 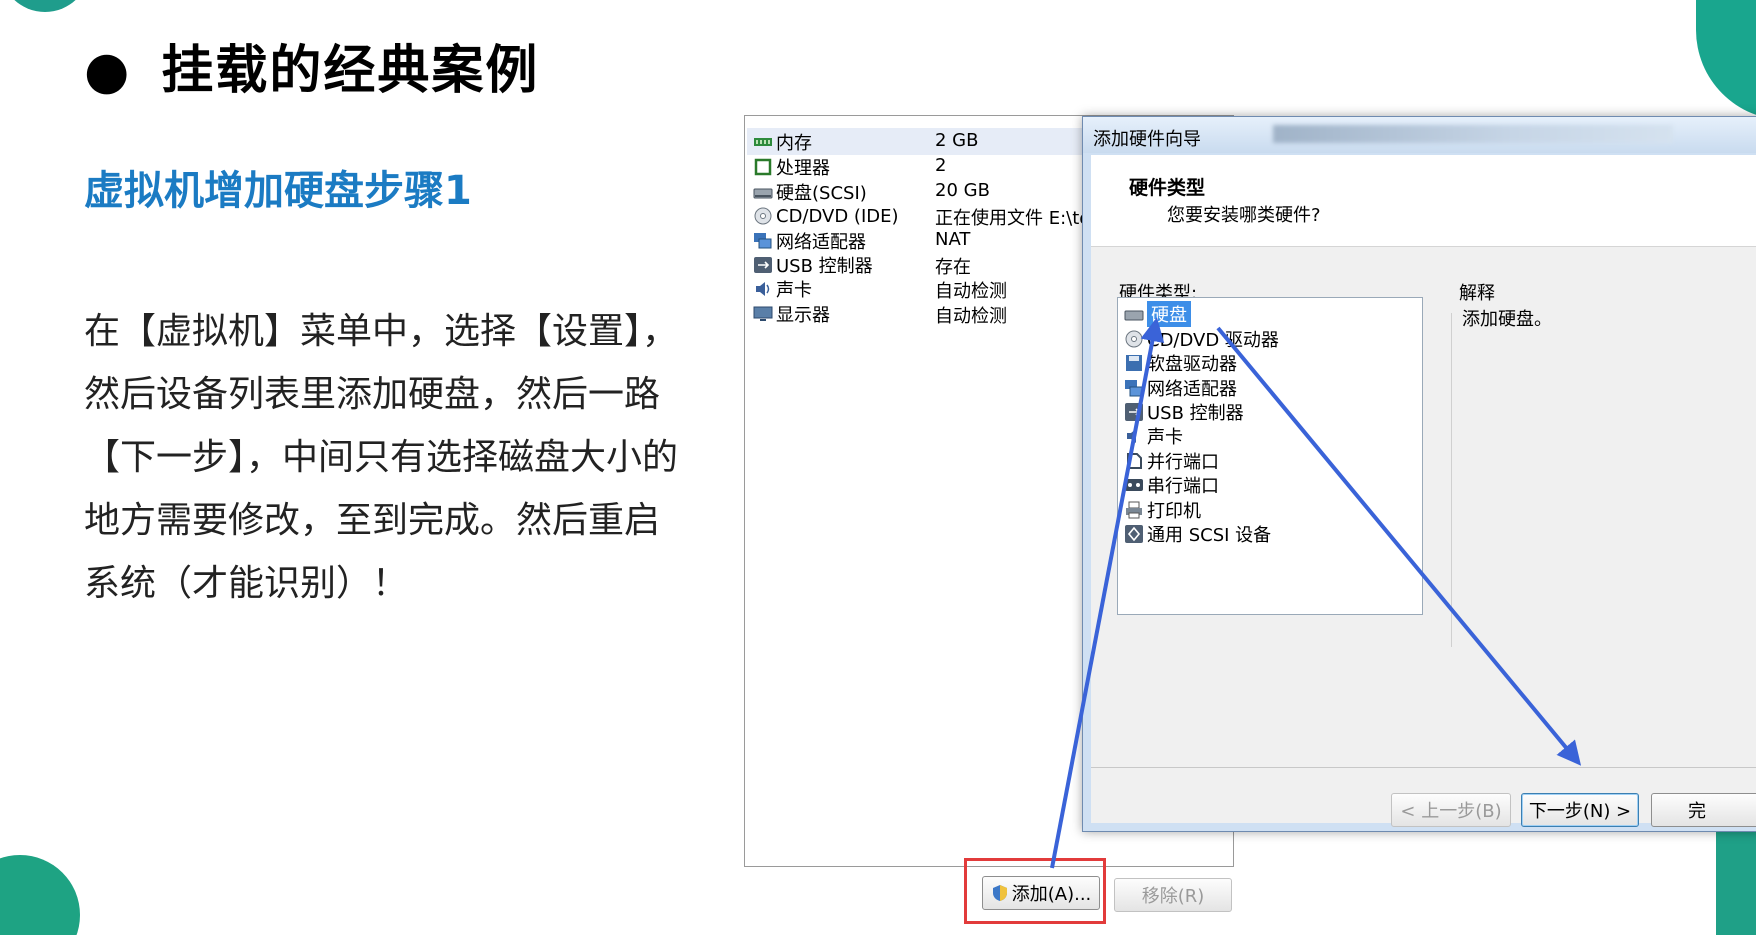 I want to click on hardware-item-label: 软盘驱动器, so click(x=1192, y=364).